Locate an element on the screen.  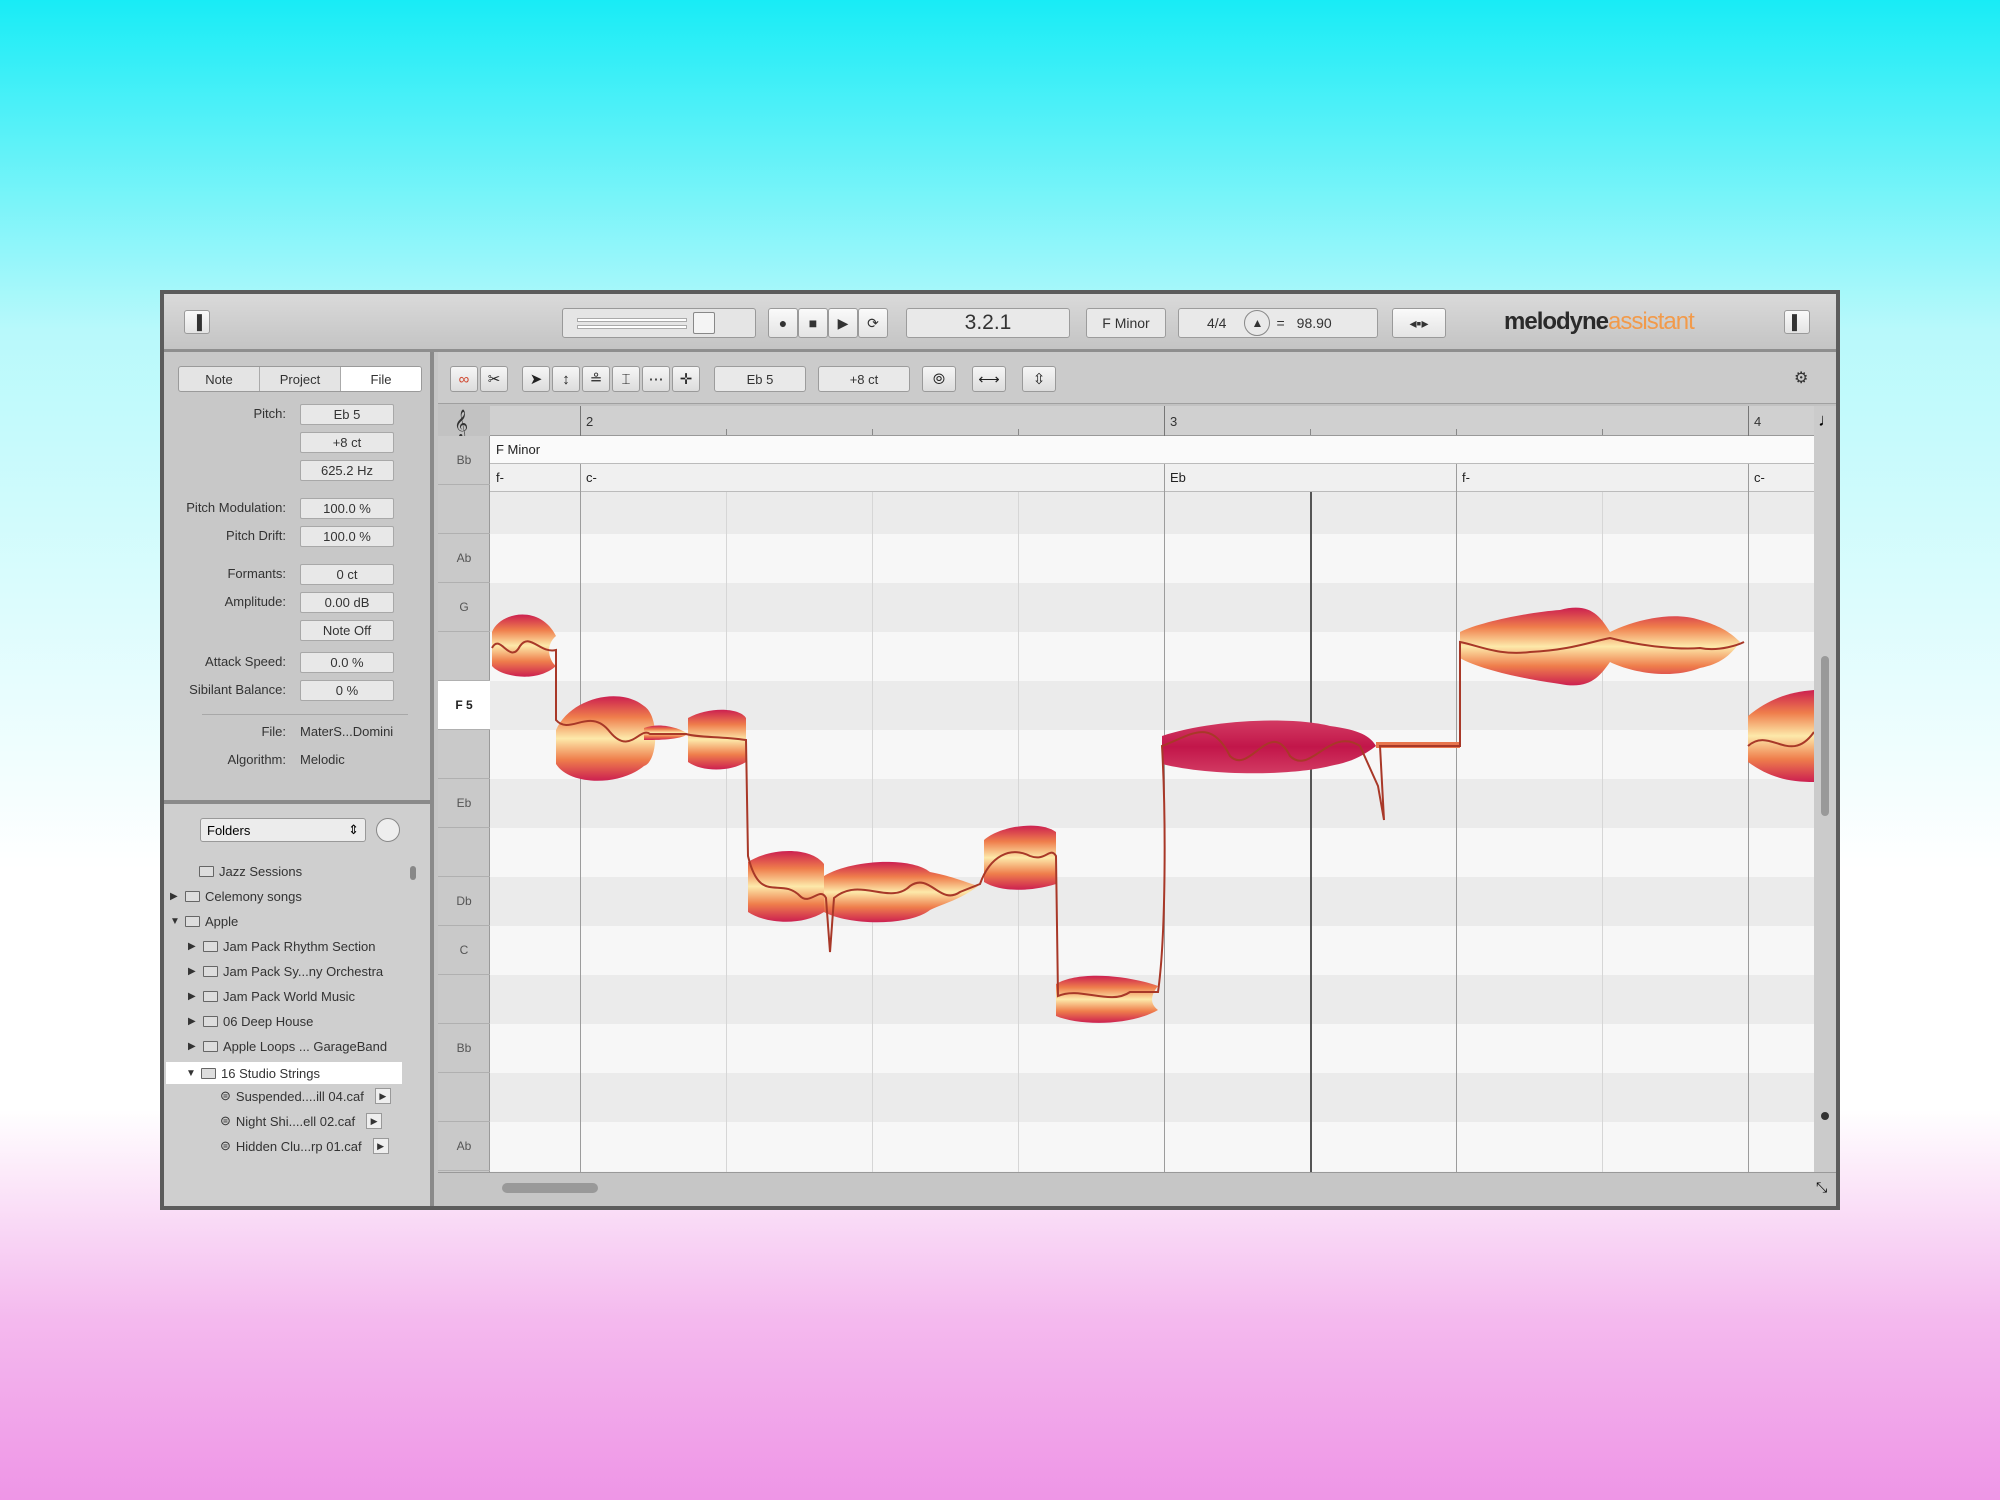
scale-snap-icon: ⇳ is located at coordinates (1039, 379).